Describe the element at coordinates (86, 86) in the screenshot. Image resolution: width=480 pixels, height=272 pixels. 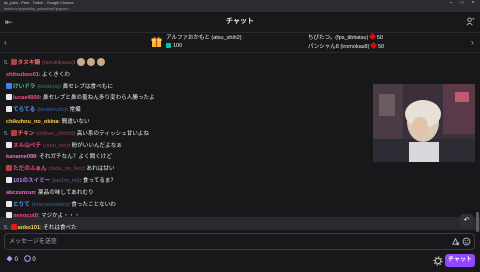
I see `message-text: : 鼻セレブは食べもに` at that location.